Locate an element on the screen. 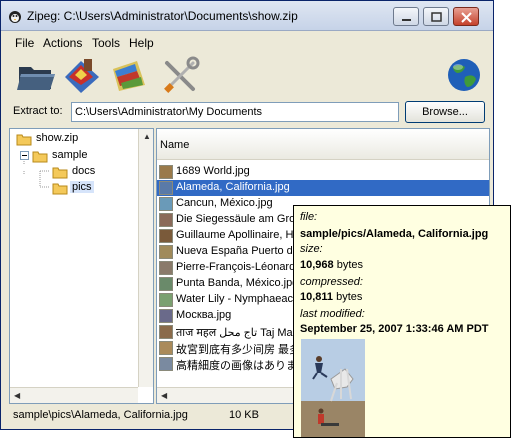 The height and width of the screenshot is (442, 513). zipeg-app-icon is located at coordinates (15, 17).